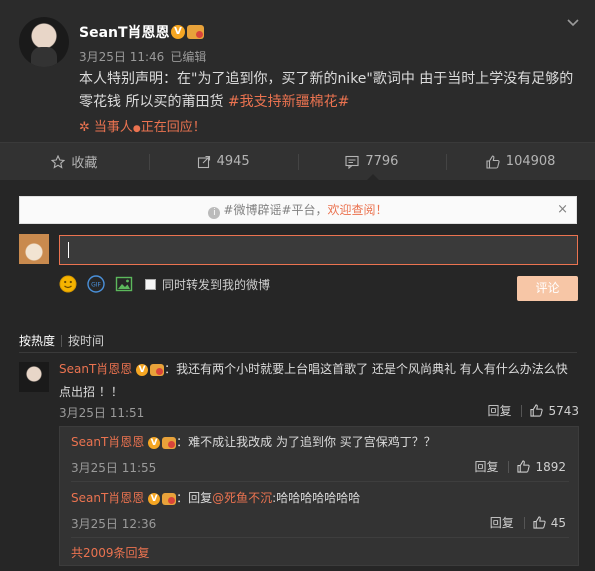 This screenshot has width=595, height=571. Describe the element at coordinates (58, 161) in the screenshot. I see `star-icon` at that location.